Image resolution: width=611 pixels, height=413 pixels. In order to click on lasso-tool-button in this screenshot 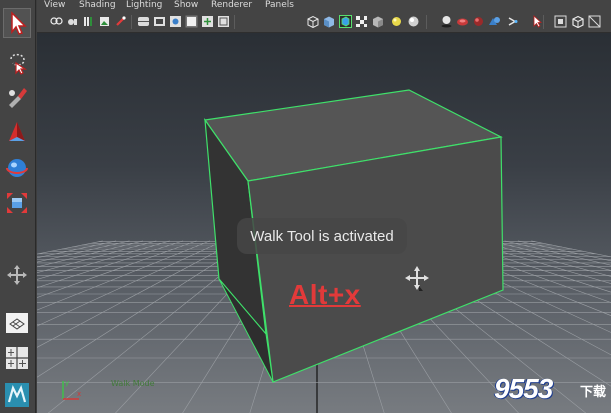, I will do `click(17, 62)`.